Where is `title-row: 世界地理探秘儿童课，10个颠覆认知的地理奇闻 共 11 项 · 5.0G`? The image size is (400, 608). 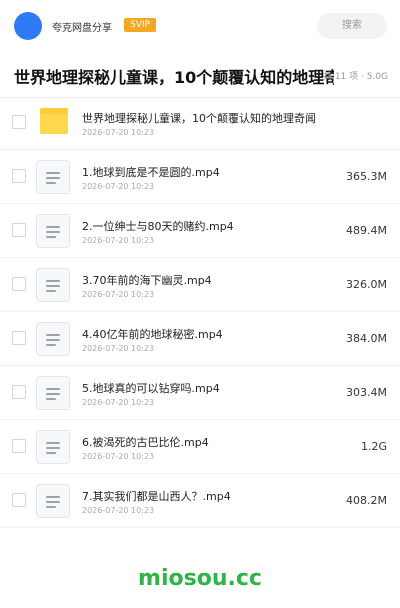 title-row: 世界地理探秘儿童课，10个颠覆认知的地理奇闻 共 11 项 · 5.0G is located at coordinates (200, 74).